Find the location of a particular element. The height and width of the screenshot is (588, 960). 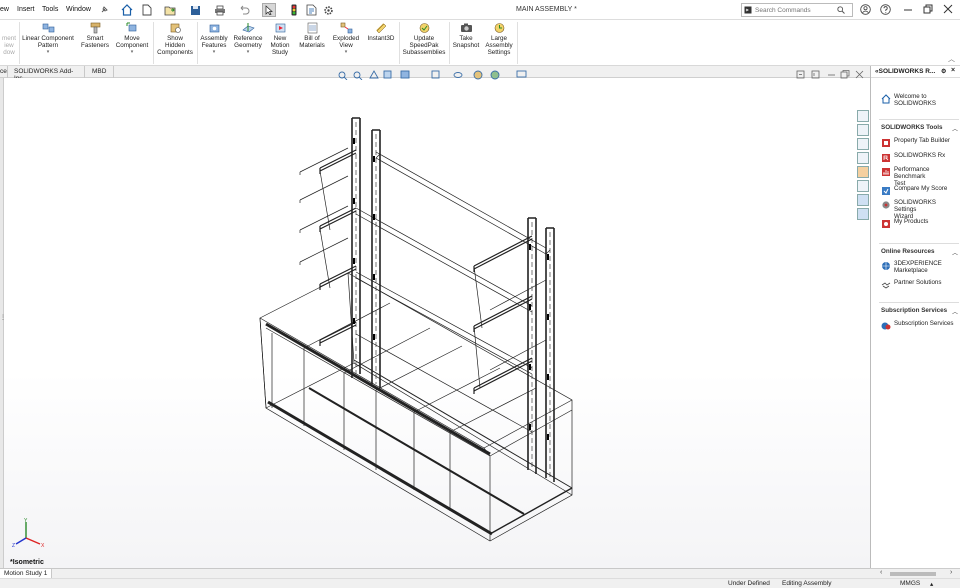

bill-of-materials-icon is located at coordinates (312, 28).